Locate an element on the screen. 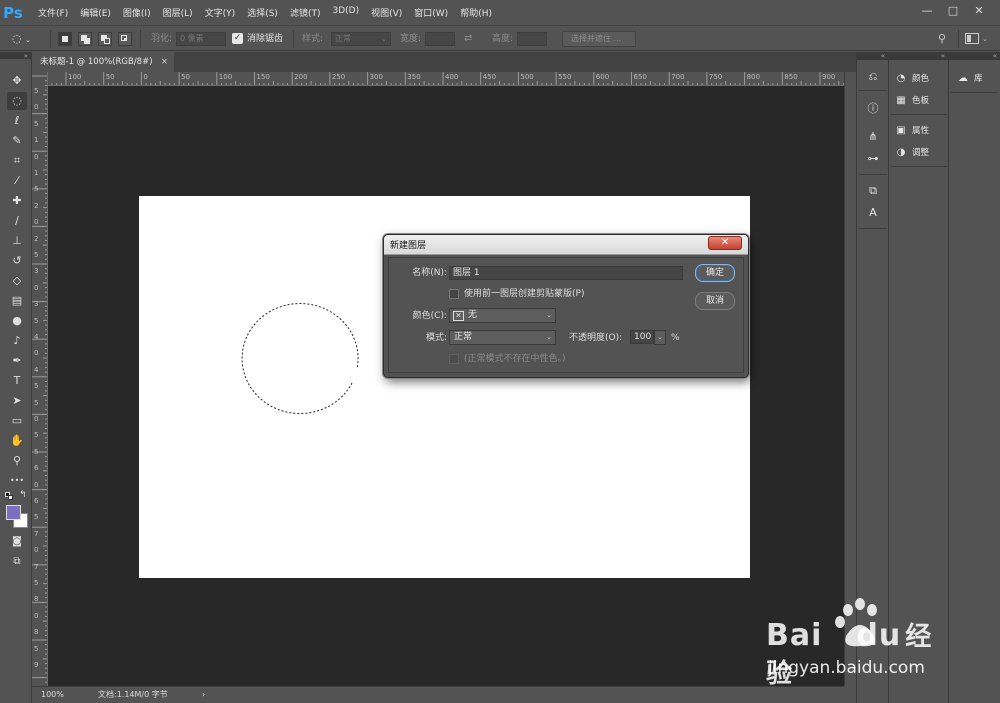 The image size is (1000, 703). blend-mode-select: 正常 ⌄ is located at coordinates (502, 337).